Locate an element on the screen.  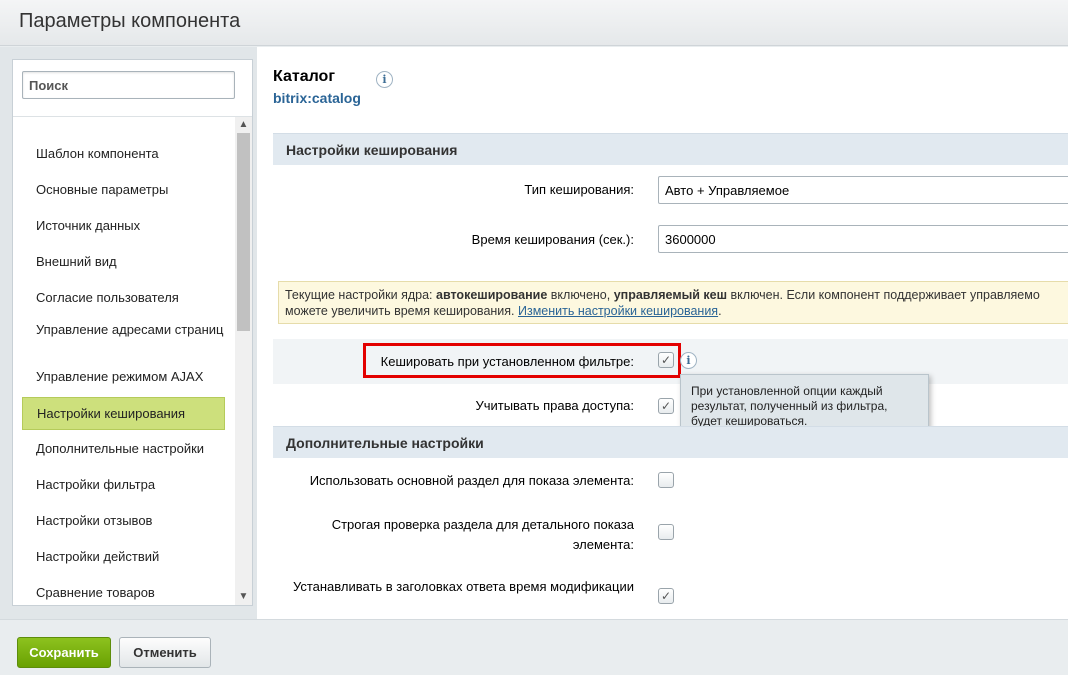
sidebar-item-filter-settings: Настройки фильтра is located at coordinates (123, 485).